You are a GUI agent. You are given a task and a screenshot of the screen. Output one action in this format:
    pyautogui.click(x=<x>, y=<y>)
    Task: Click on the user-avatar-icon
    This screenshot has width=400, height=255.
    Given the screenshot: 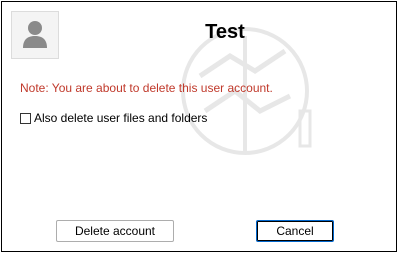 What is the action you would take?
    pyautogui.click(x=35, y=35)
    